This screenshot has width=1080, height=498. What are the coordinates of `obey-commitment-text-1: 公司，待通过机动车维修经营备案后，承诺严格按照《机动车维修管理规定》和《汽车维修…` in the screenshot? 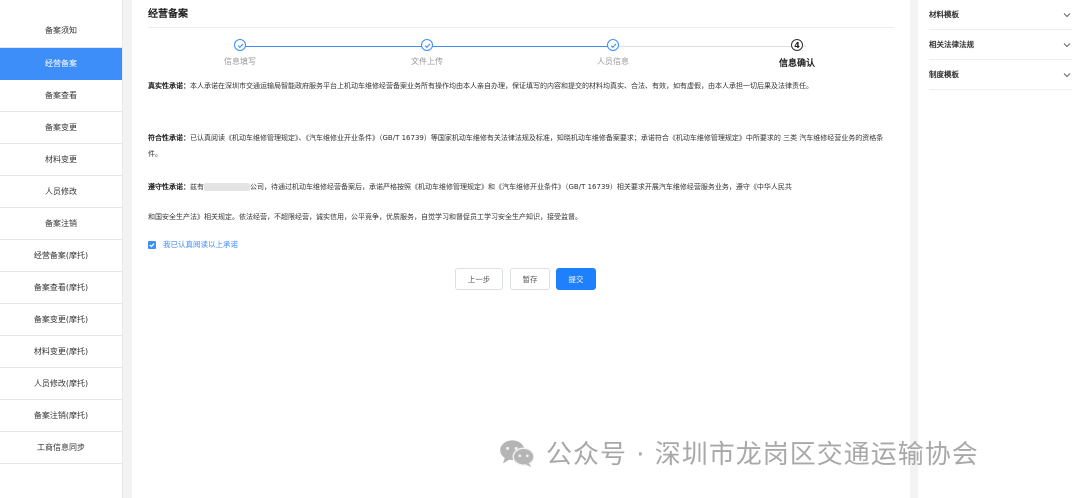 It's located at (521, 187).